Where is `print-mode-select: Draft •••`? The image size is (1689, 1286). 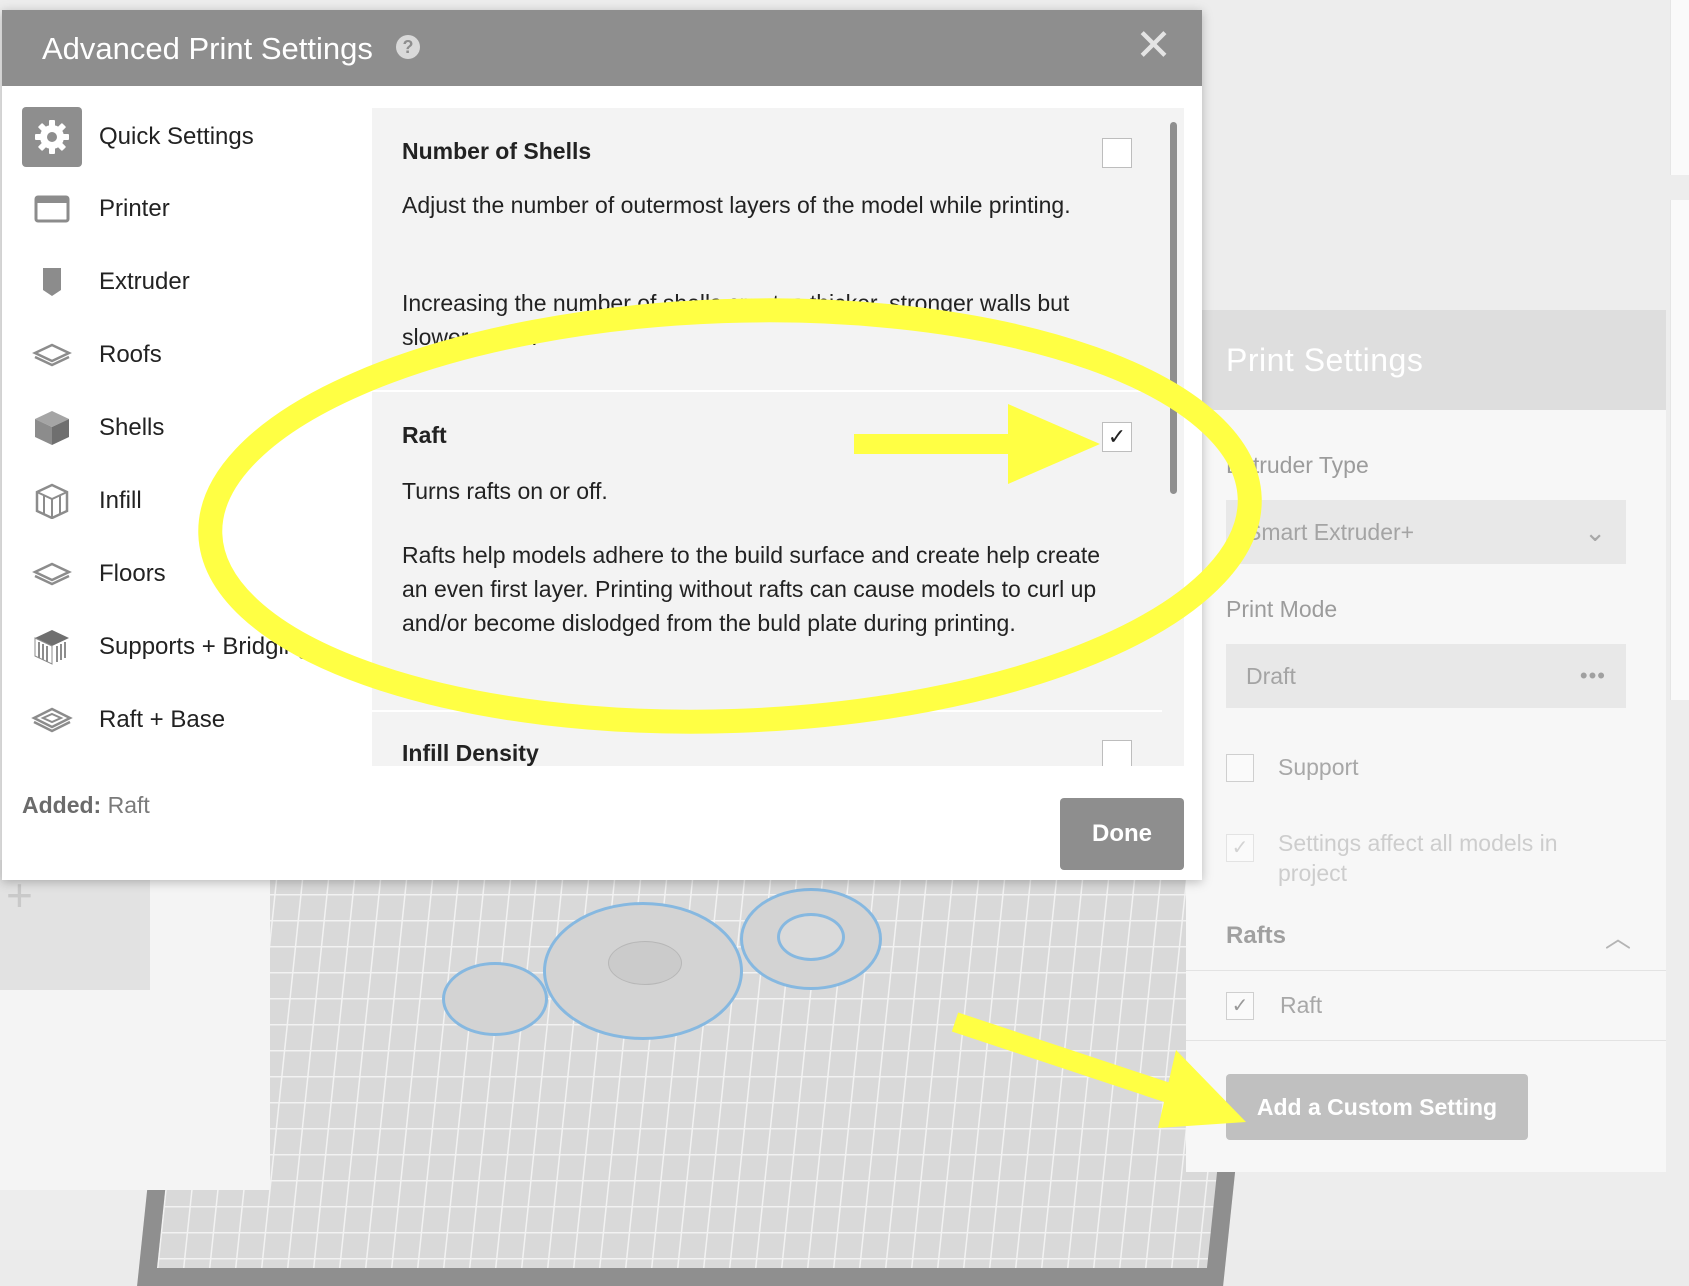
print-mode-select: Draft ••• is located at coordinates (1426, 676).